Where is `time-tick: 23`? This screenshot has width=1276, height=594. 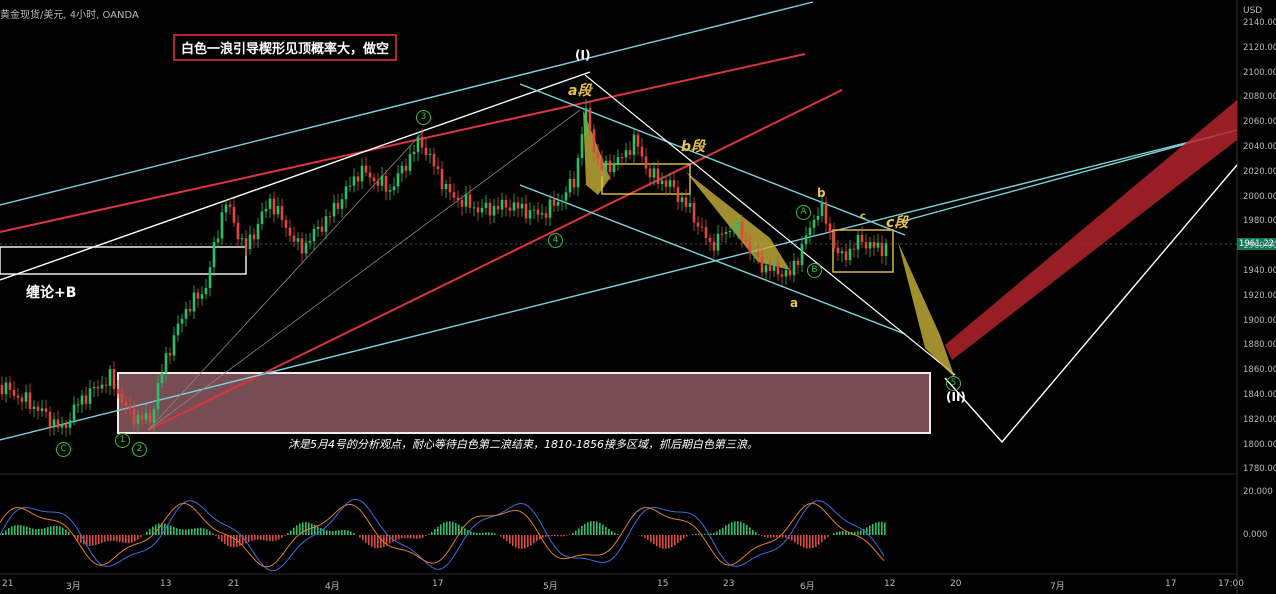 time-tick: 23 is located at coordinates (729, 584).